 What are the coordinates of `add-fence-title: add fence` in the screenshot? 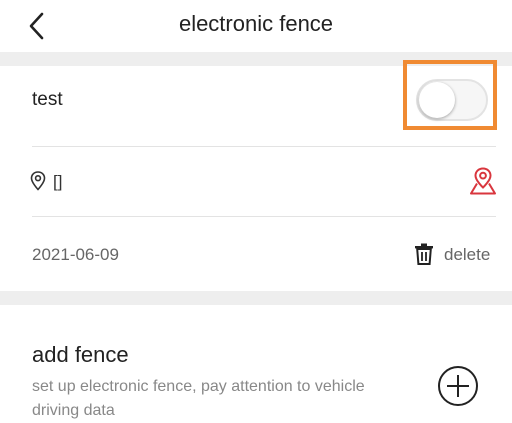 It's located at (80, 354).